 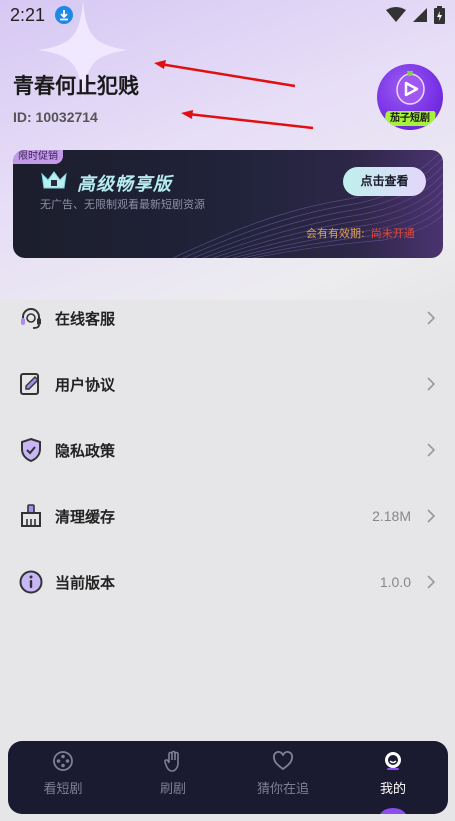 I want to click on tab-swipe: 刷剧, so click(x=173, y=777).